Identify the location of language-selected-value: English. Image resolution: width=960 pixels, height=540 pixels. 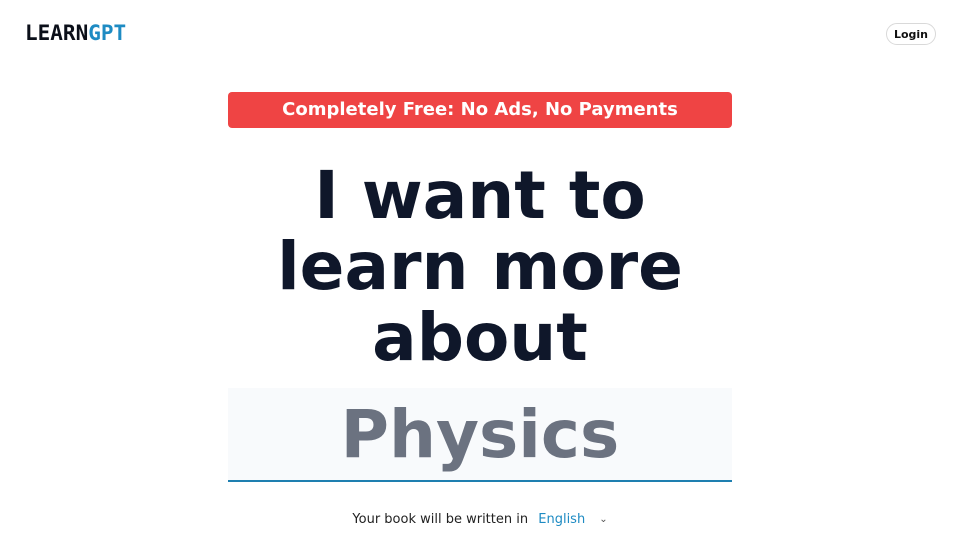
(562, 519).